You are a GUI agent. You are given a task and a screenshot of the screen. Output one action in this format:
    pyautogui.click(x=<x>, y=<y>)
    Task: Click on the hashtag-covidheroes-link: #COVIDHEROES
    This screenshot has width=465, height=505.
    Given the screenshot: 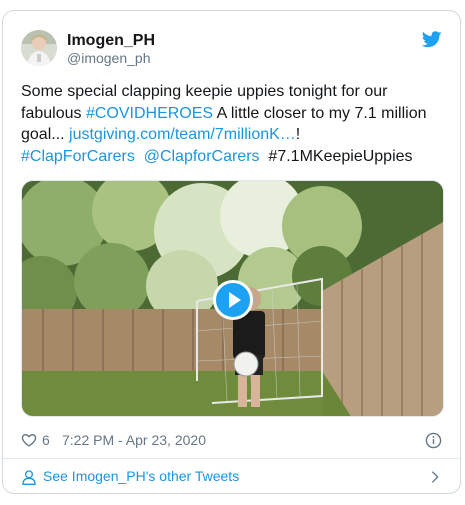 What is the action you would take?
    pyautogui.click(x=149, y=113)
    